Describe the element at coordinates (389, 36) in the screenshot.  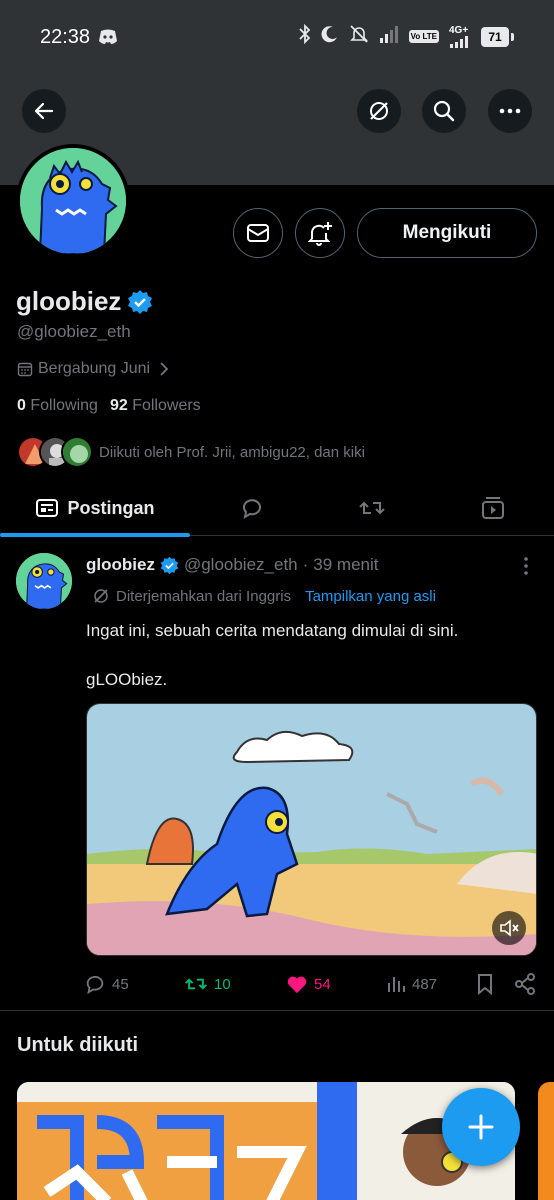
I see `signal-icon` at that location.